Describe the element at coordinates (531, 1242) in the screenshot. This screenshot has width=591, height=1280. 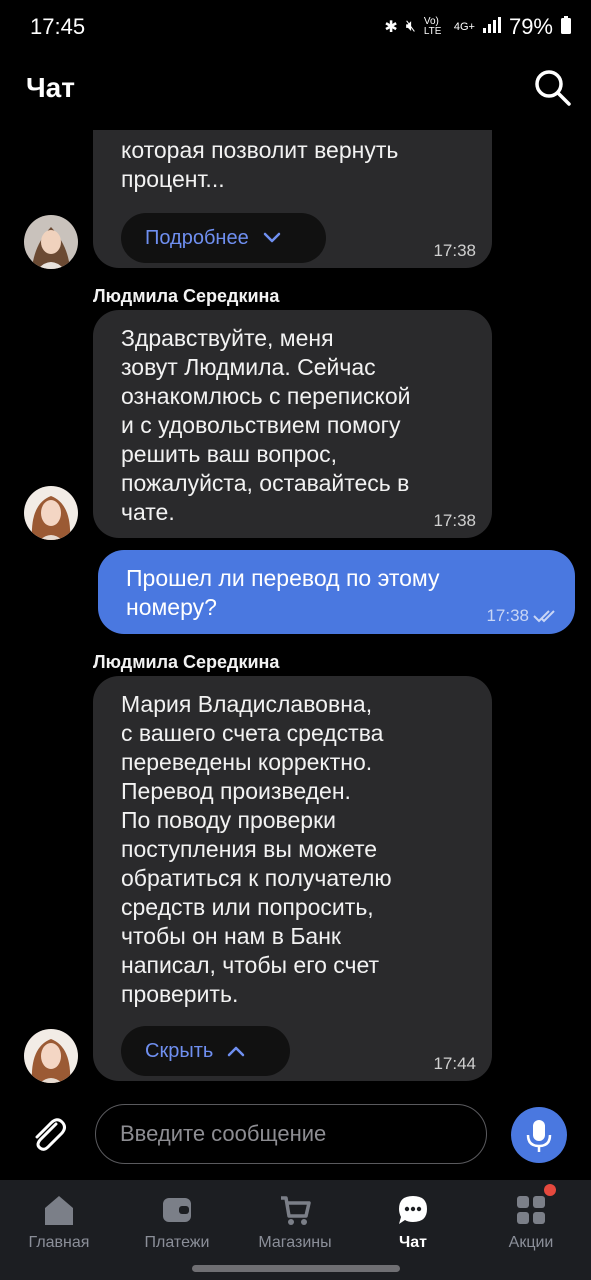
I see `tab-label: Акции` at that location.